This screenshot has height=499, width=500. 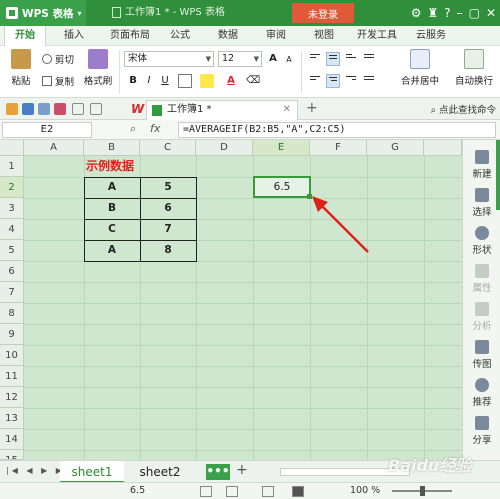 What do you see at coordinates (268, 491) in the screenshot?
I see `page-break-view-icon` at bounding box center [268, 491].